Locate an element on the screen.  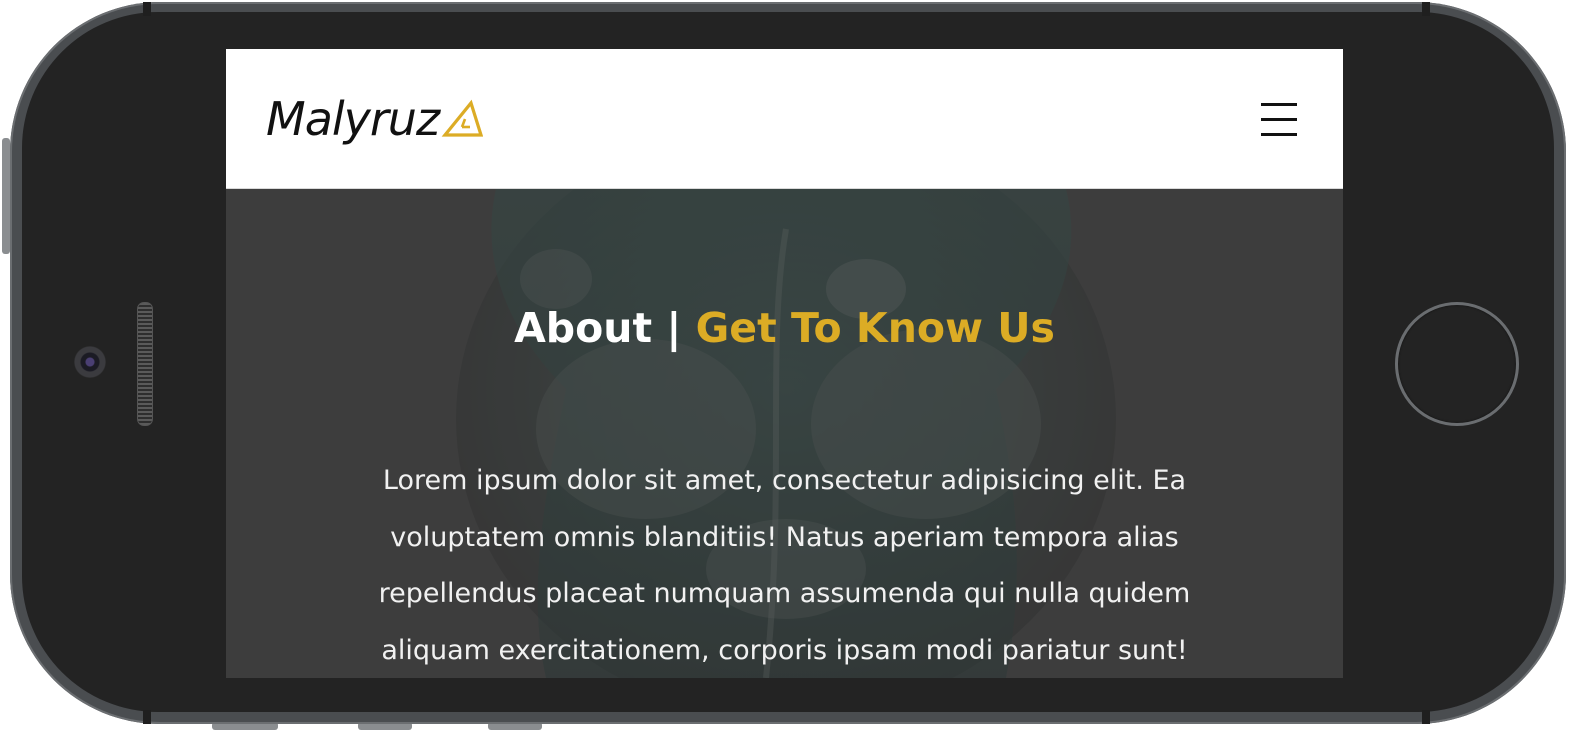
title-lead: About | is located at coordinates (598, 328).